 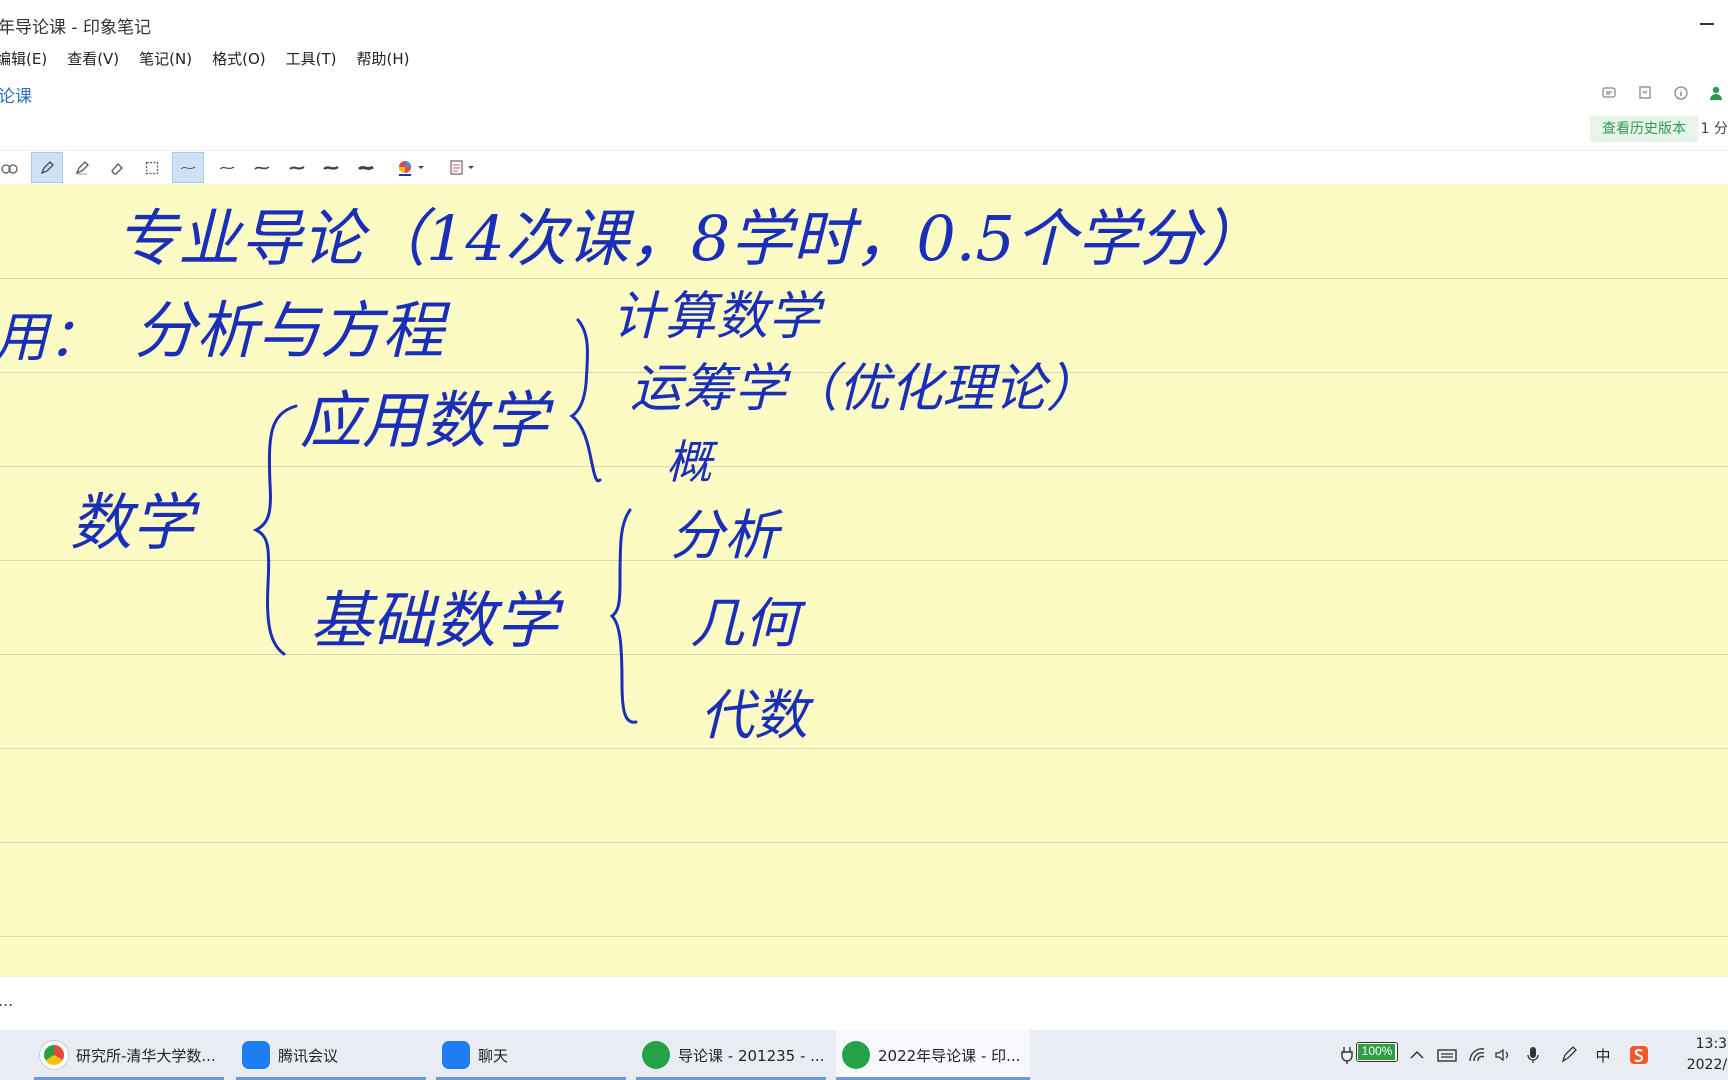 What do you see at coordinates (1702, 1055) in the screenshot?
I see `system-clock: 13:33 2022/9` at bounding box center [1702, 1055].